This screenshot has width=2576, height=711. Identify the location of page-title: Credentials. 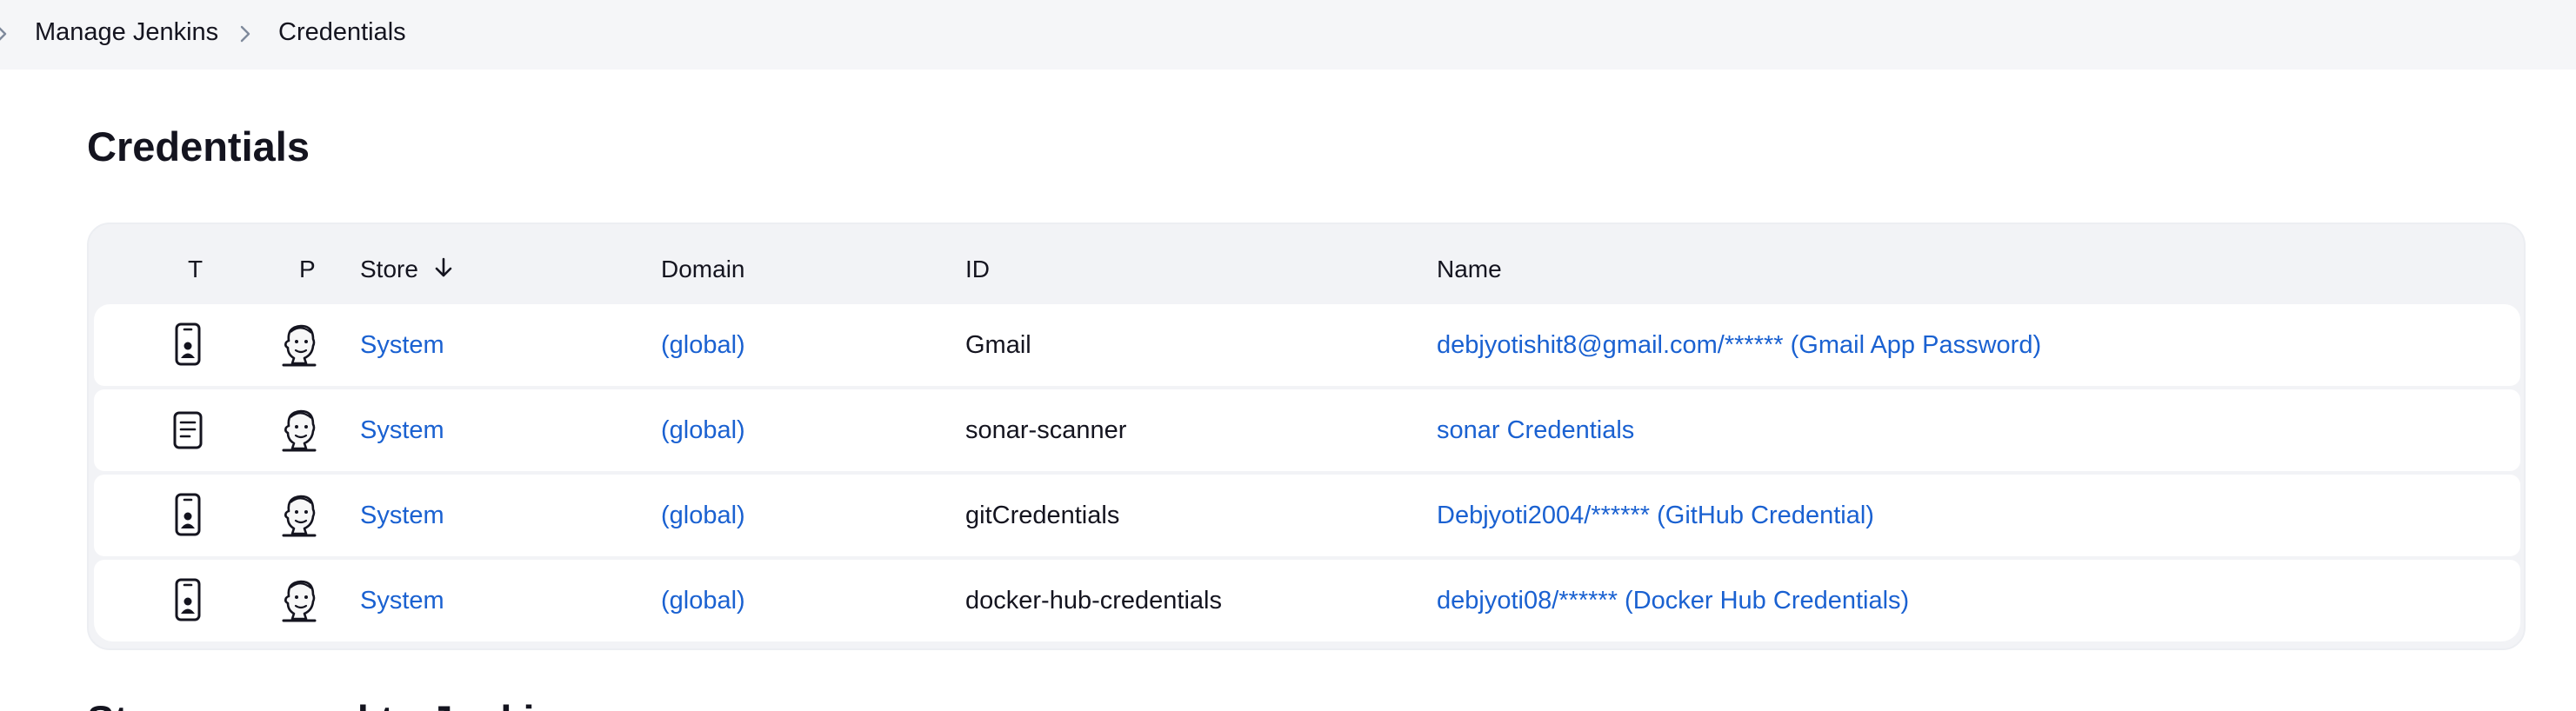
(198, 146).